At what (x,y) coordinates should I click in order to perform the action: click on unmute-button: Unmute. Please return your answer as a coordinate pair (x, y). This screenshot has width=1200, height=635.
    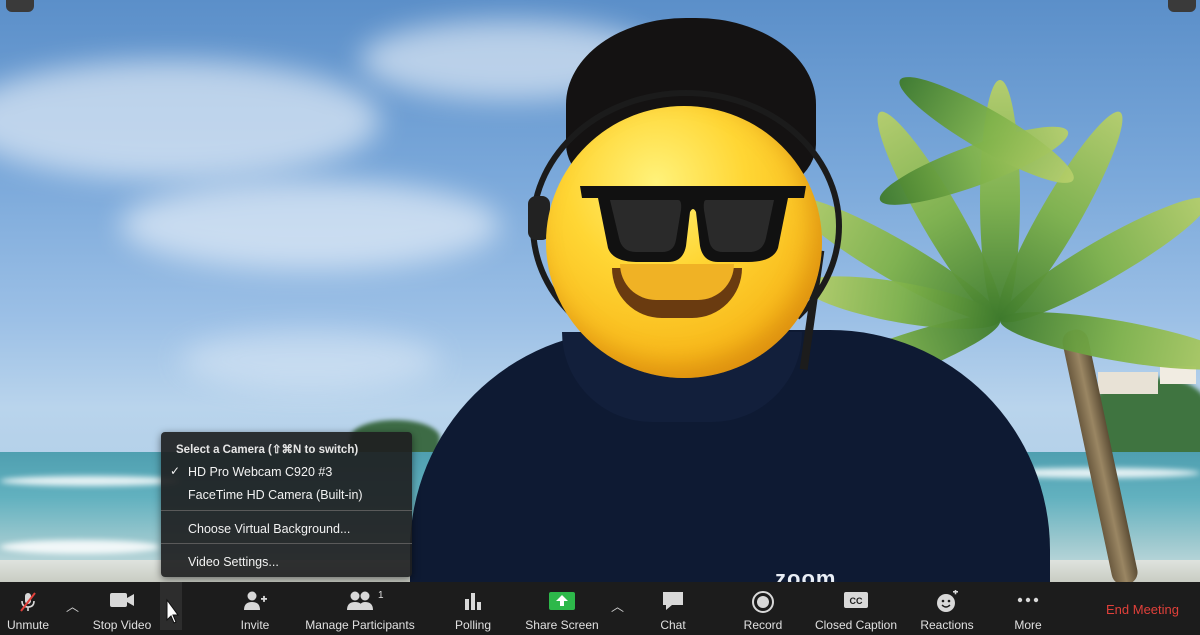
    Looking at the image, I should click on (28, 607).